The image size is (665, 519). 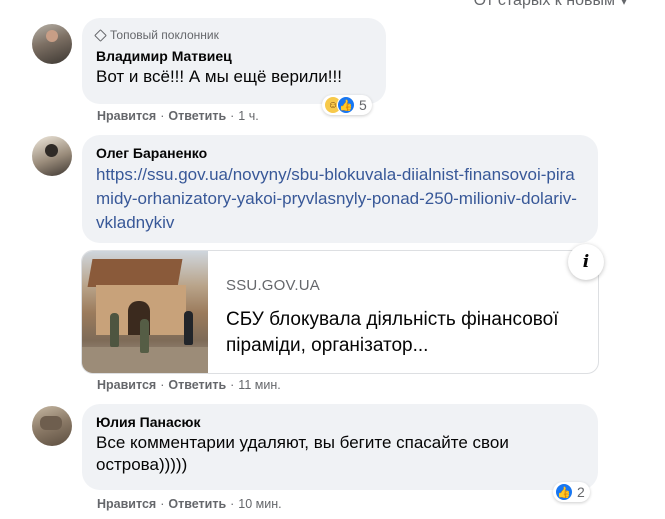 I want to click on comment-sort-dropdown: От старых к новым ▾, so click(x=550, y=5).